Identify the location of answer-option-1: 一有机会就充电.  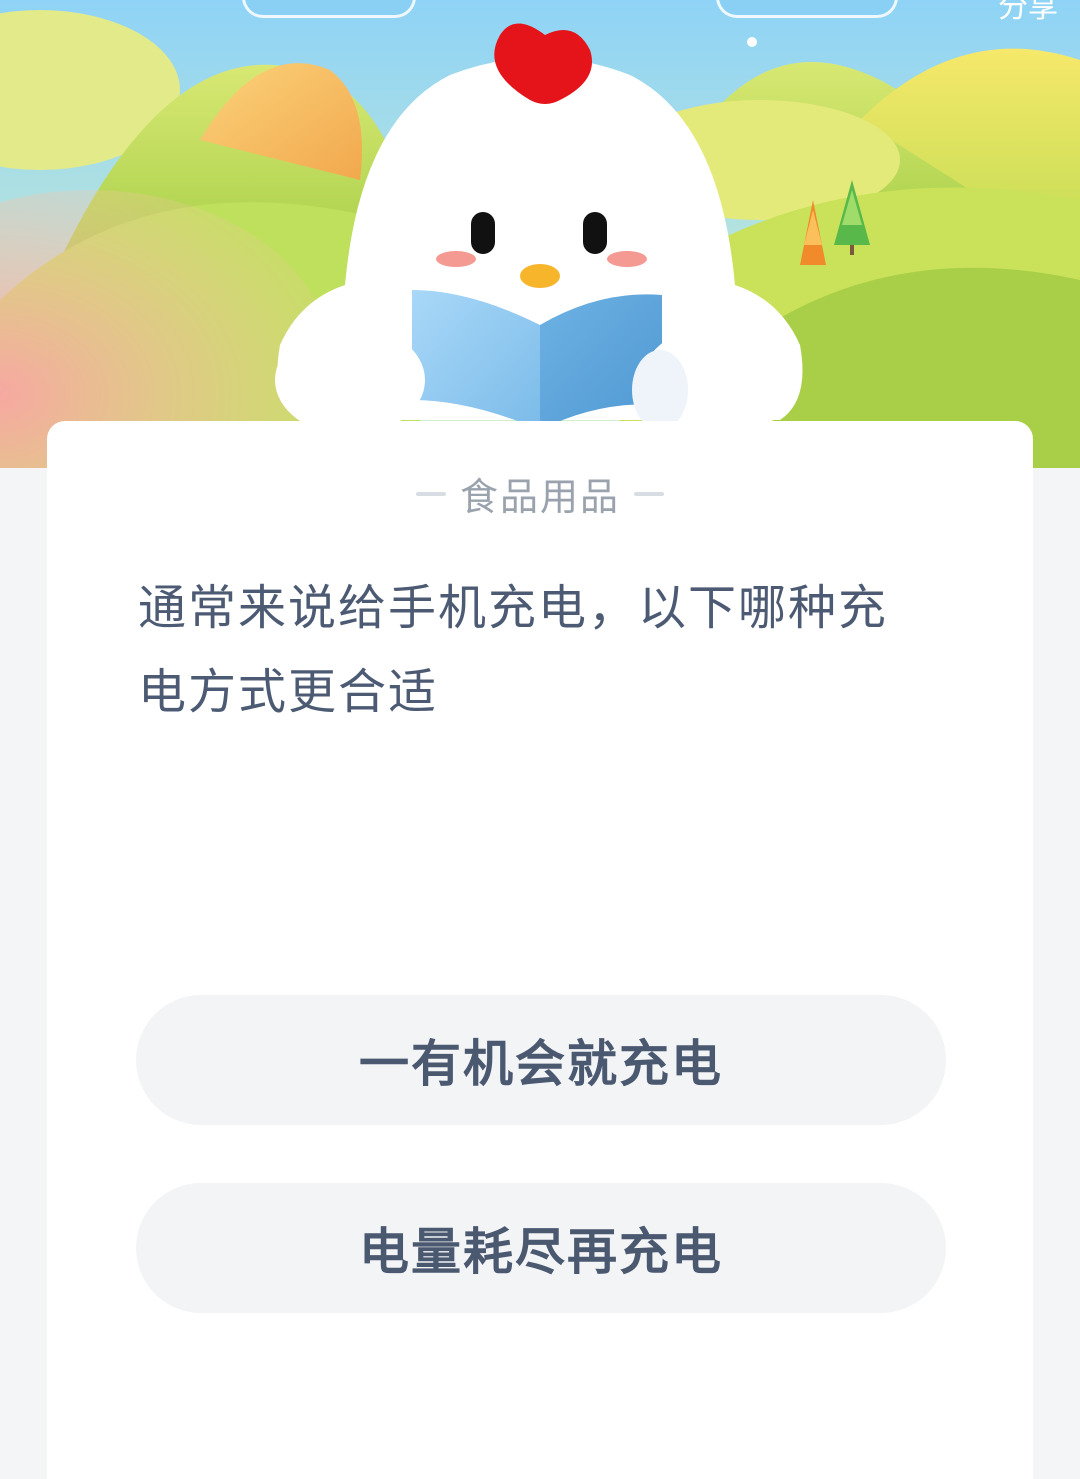
(541, 1060).